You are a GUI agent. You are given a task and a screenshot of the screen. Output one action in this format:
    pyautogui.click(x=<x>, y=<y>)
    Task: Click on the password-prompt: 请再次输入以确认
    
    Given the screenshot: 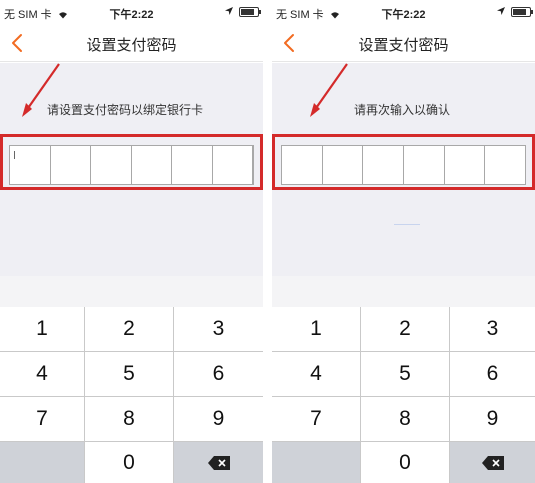 What is the action you would take?
    pyautogui.click(x=402, y=110)
    